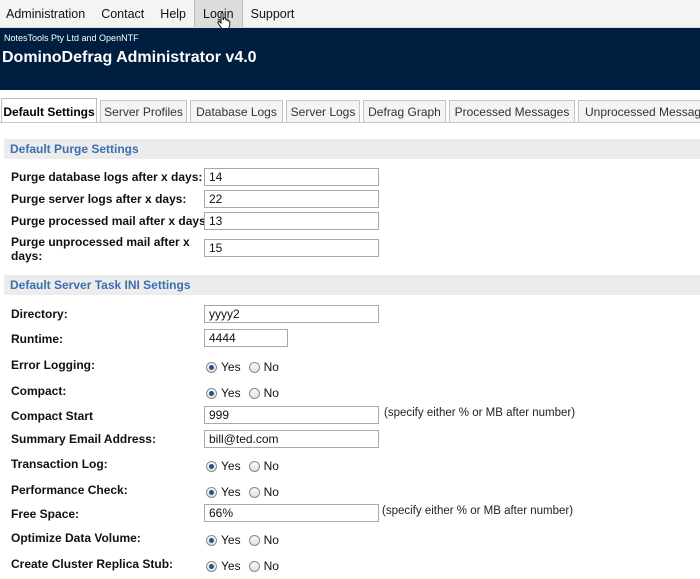 This screenshot has width=700, height=579. What do you see at coordinates (246, 540) in the screenshot?
I see `radio-group-optimize-volume: Yes No` at bounding box center [246, 540].